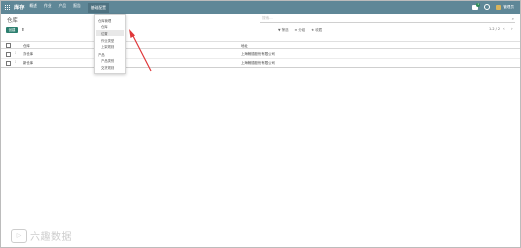 The width and height of the screenshot is (521, 248). Describe the element at coordinates (107, 40) in the screenshot. I see `dropdown-item-operation-types: 作业类型` at that location.